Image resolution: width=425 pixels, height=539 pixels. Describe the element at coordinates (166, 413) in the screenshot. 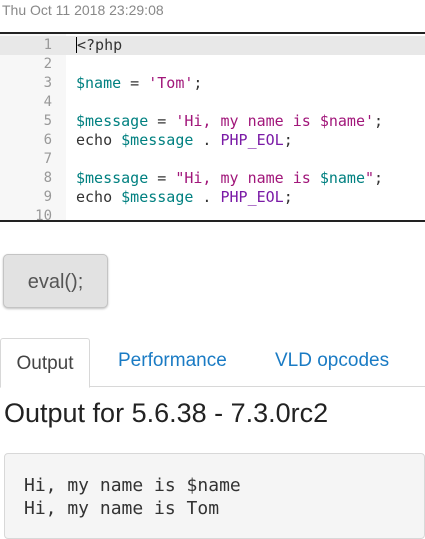

I see `output-heading: Output for 5.6.38 - 7.3.0rc2` at that location.